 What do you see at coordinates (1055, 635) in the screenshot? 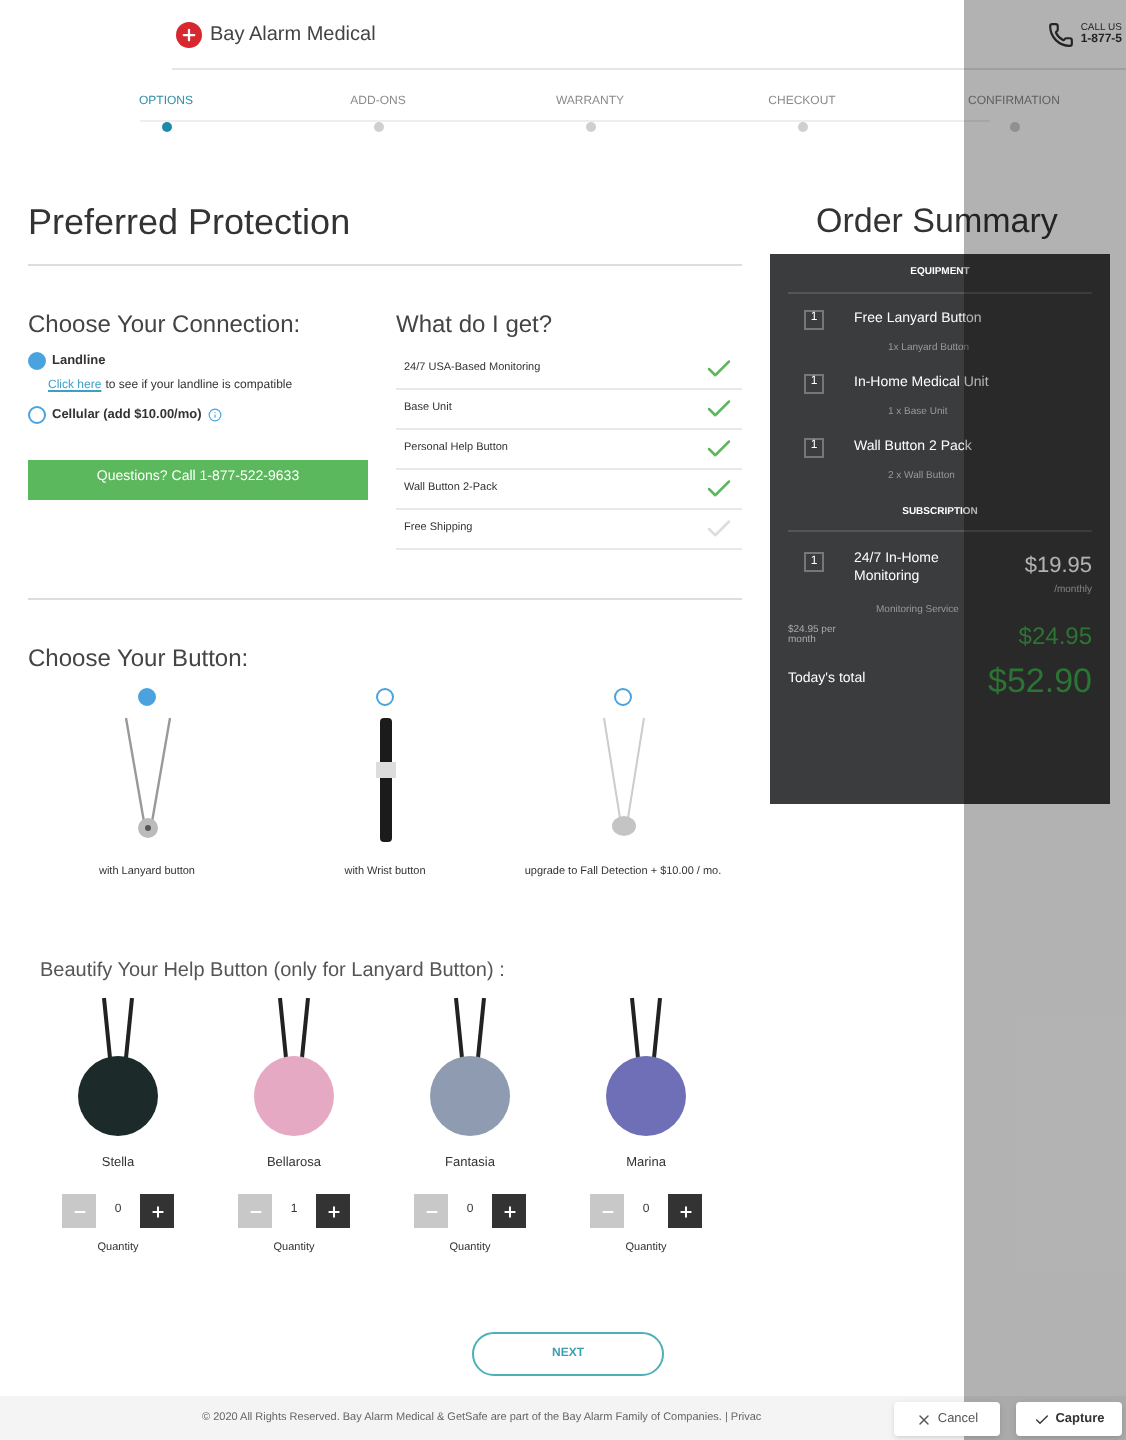
I see `monthly-total: $24.95` at bounding box center [1055, 635].